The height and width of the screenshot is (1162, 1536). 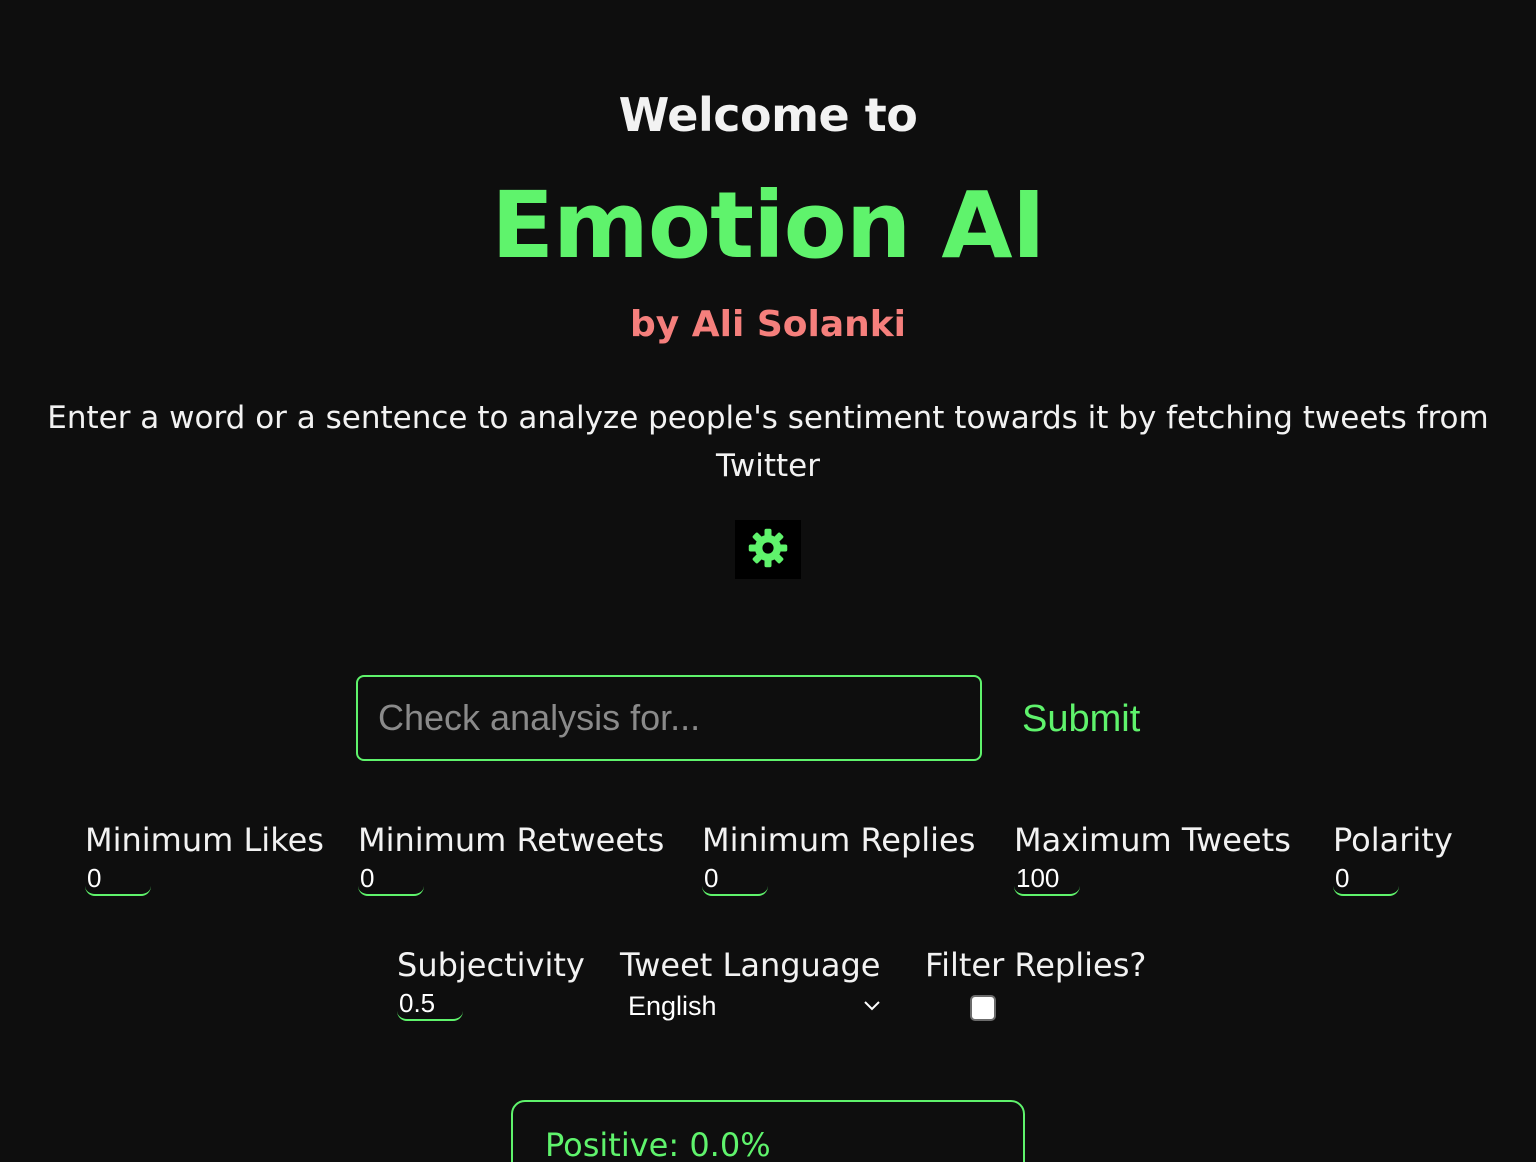 I want to click on filter-max-tweets: Maximum Tweets, so click(x=1152, y=858).